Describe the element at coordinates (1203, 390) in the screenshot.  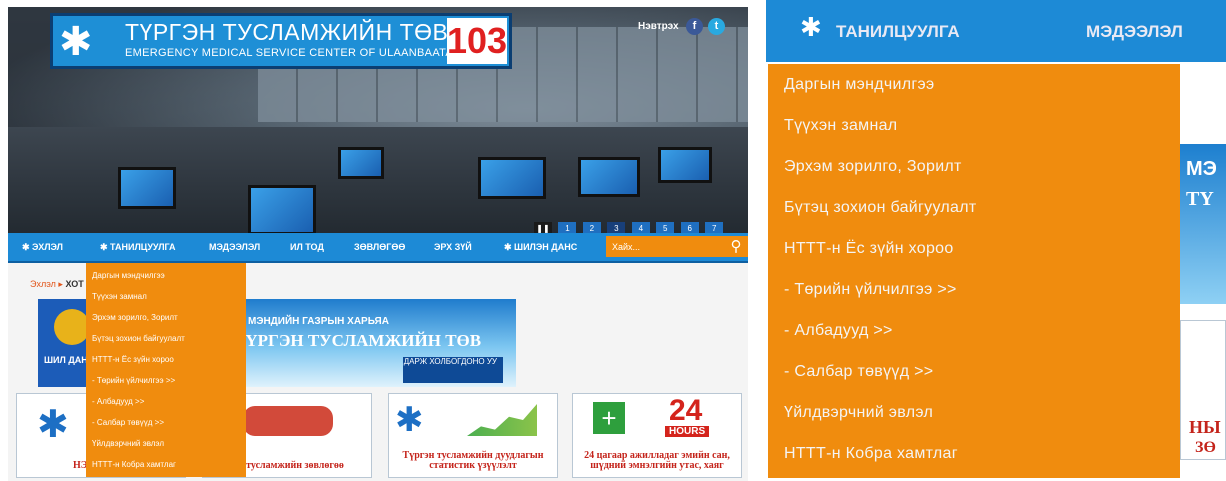
I see `tile-fragment: НЫ ЗӨ` at that location.